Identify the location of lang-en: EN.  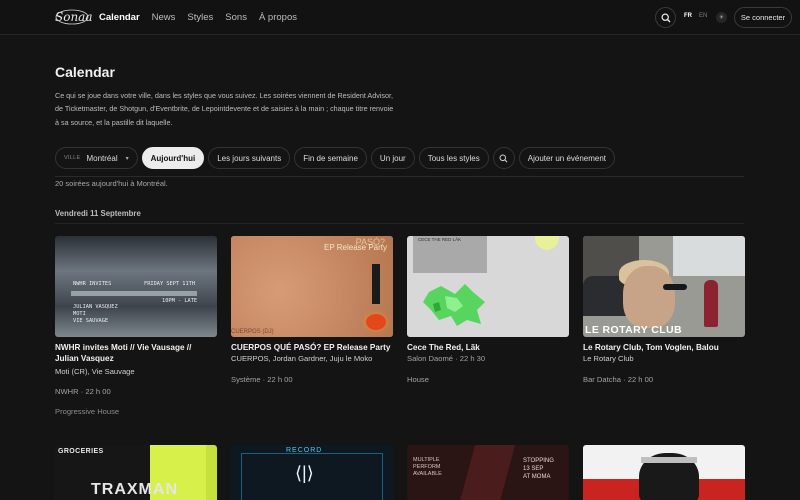
(703, 16).